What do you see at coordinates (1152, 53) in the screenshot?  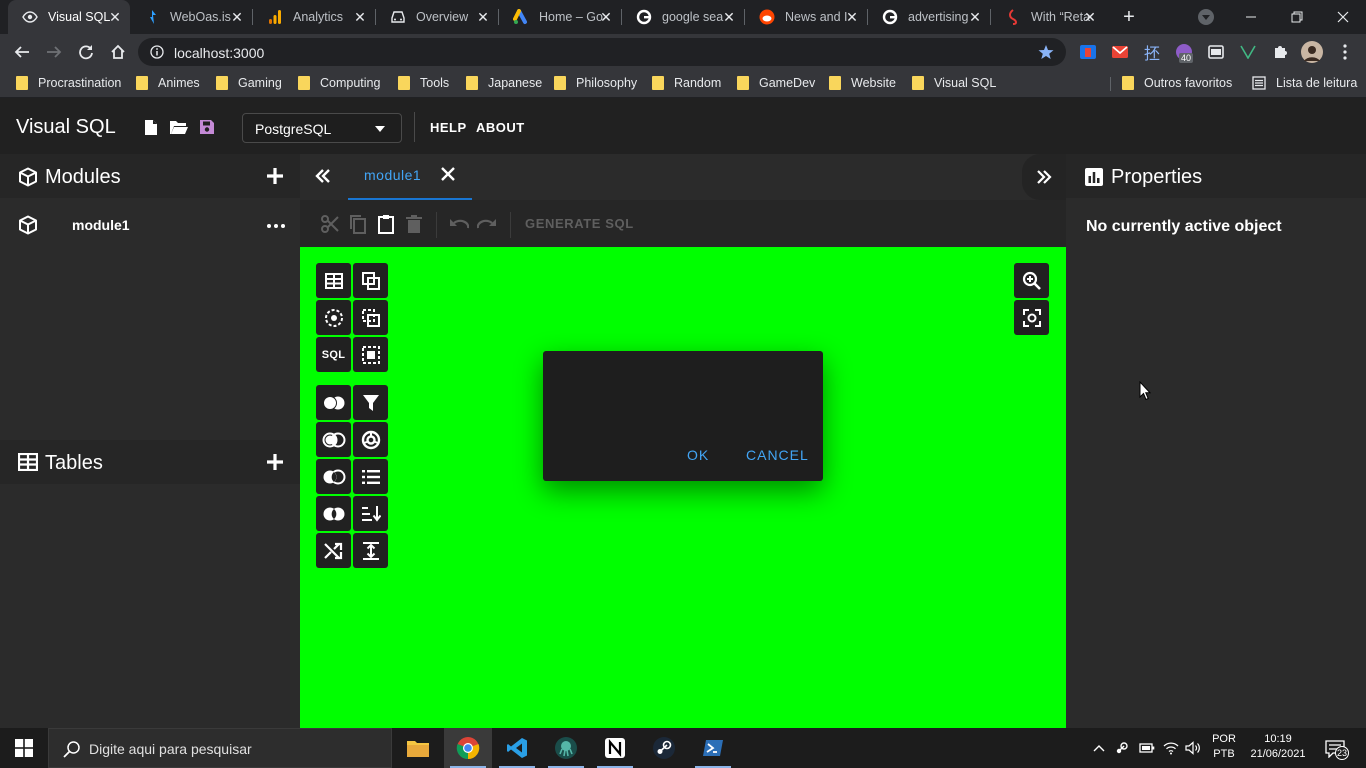 I see `translate-icon: 抷` at bounding box center [1152, 53].